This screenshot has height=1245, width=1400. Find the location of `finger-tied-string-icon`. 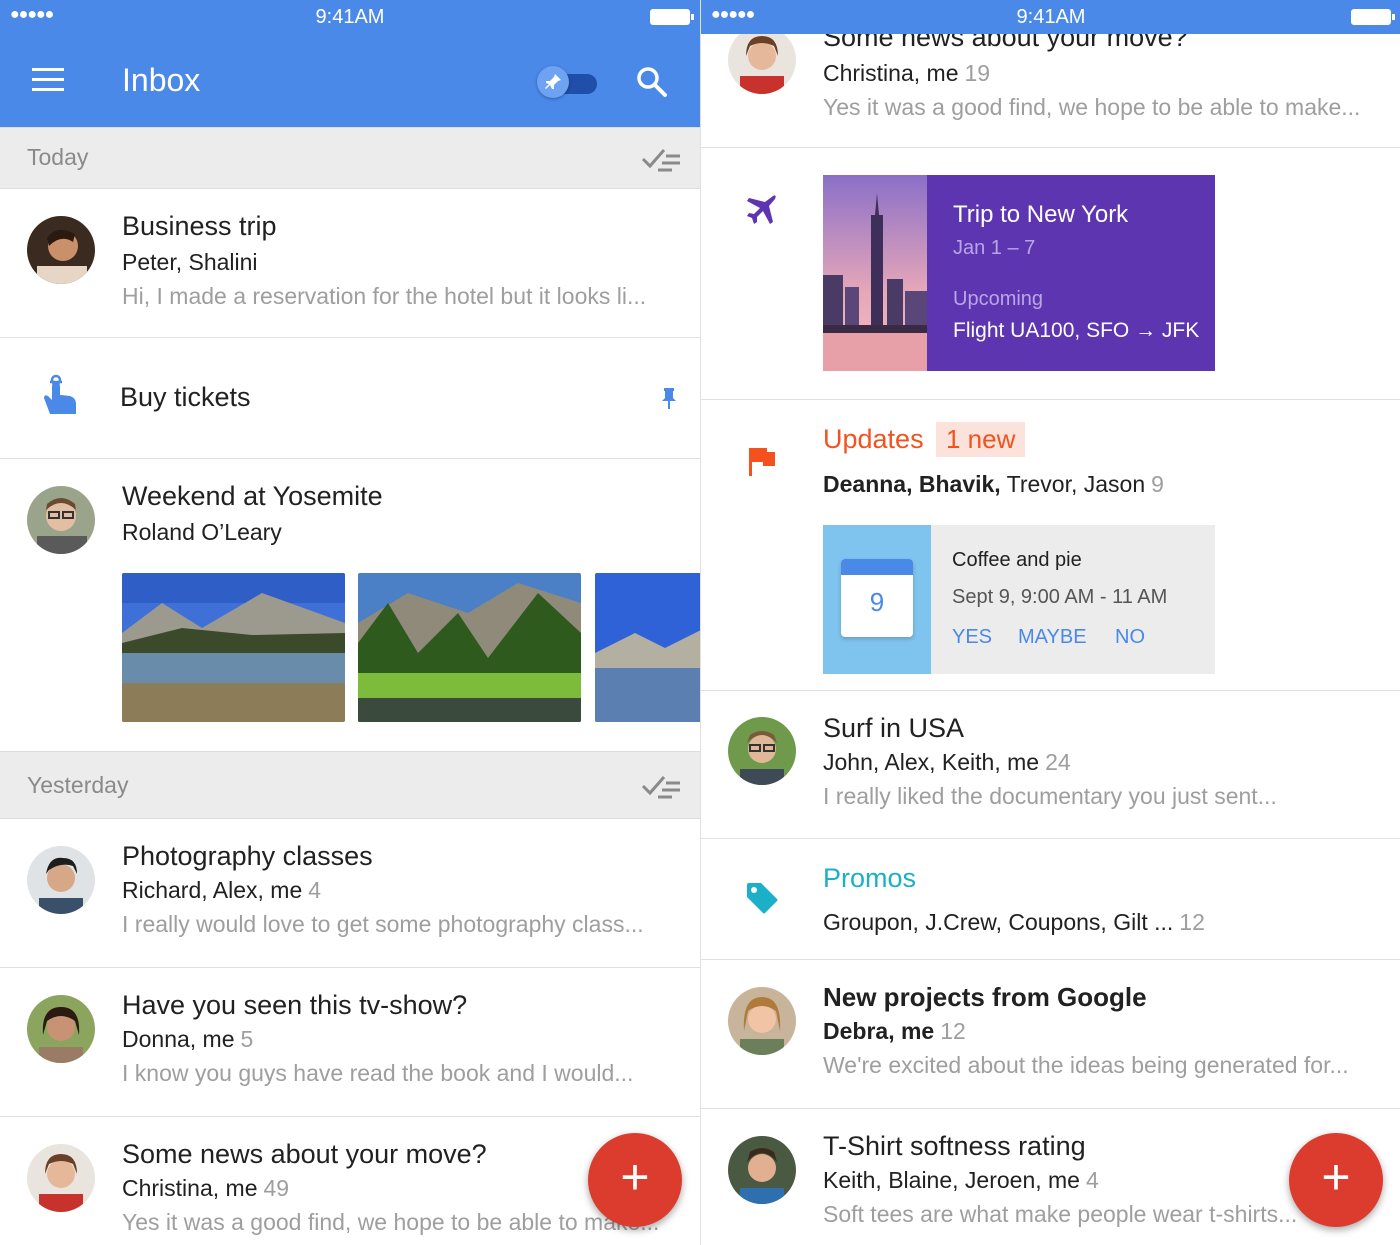

finger-tied-string-icon is located at coordinates (60, 396).